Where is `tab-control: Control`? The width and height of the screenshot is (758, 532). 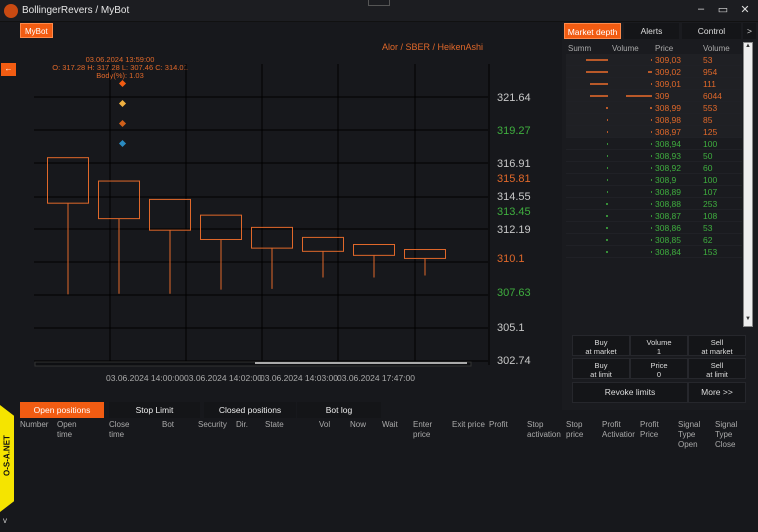
tab-control: Control is located at coordinates (711, 31).